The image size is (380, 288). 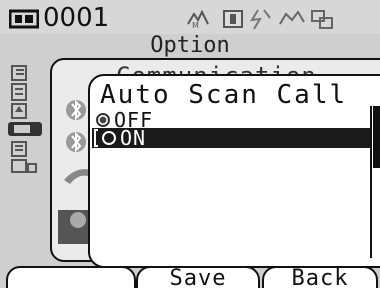 I want to click on status-icons: M, so click(x=260, y=19).